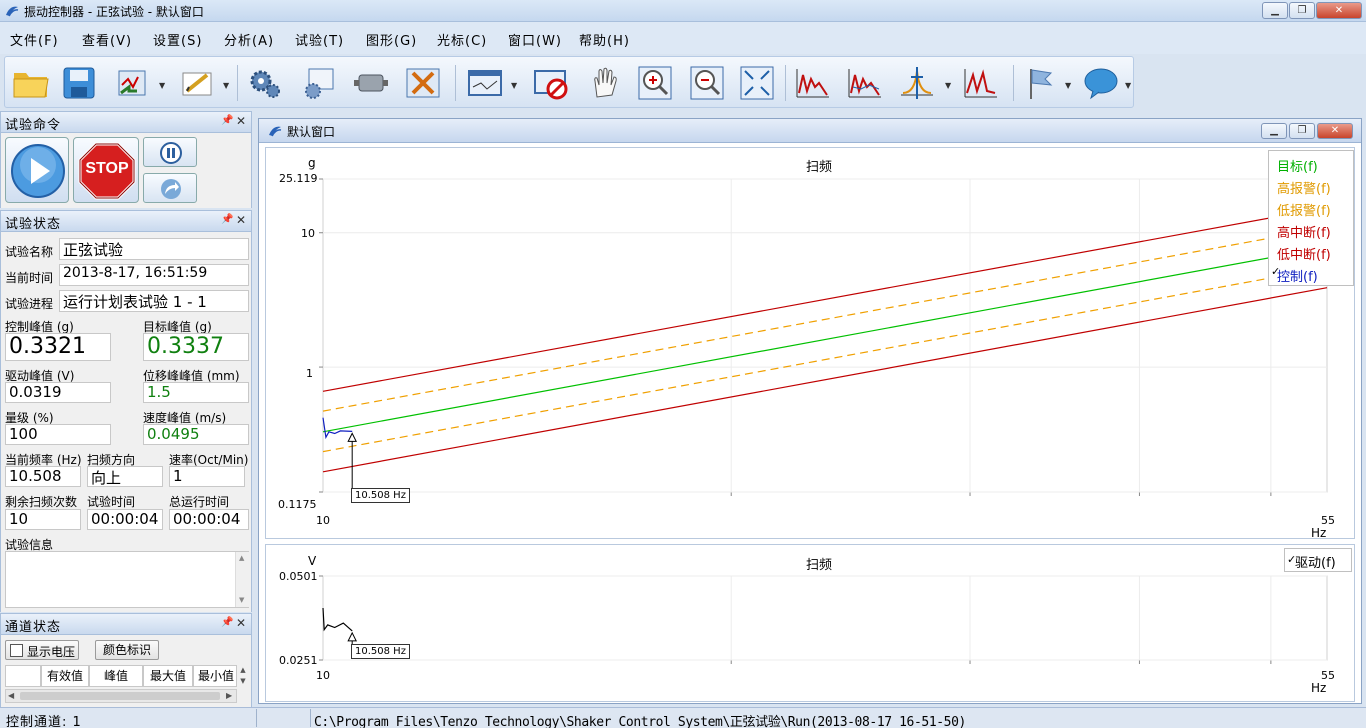  Describe the element at coordinates (243, 676) in the screenshot. I see `table-vscroll: ▲ ▼` at that location.